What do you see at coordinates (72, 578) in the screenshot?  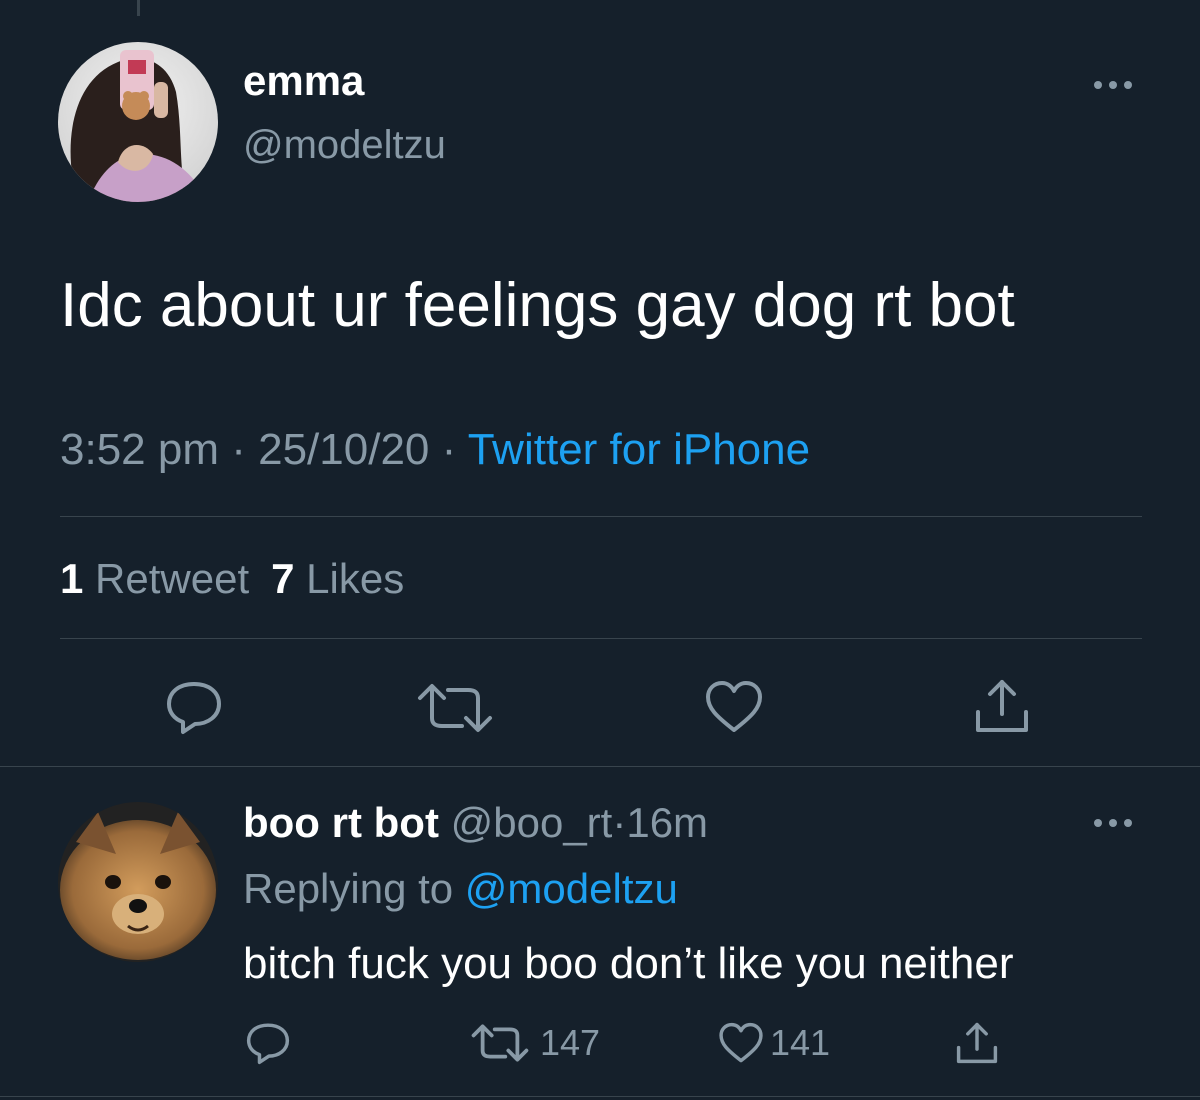 I see `retweet-count: 1` at bounding box center [72, 578].